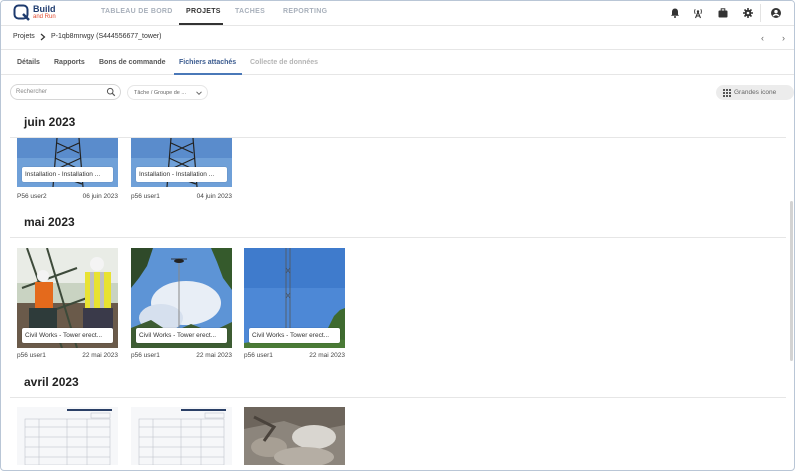 The width and height of the screenshot is (795, 471). I want to click on tab-rapports: Rapports, so click(69, 62).